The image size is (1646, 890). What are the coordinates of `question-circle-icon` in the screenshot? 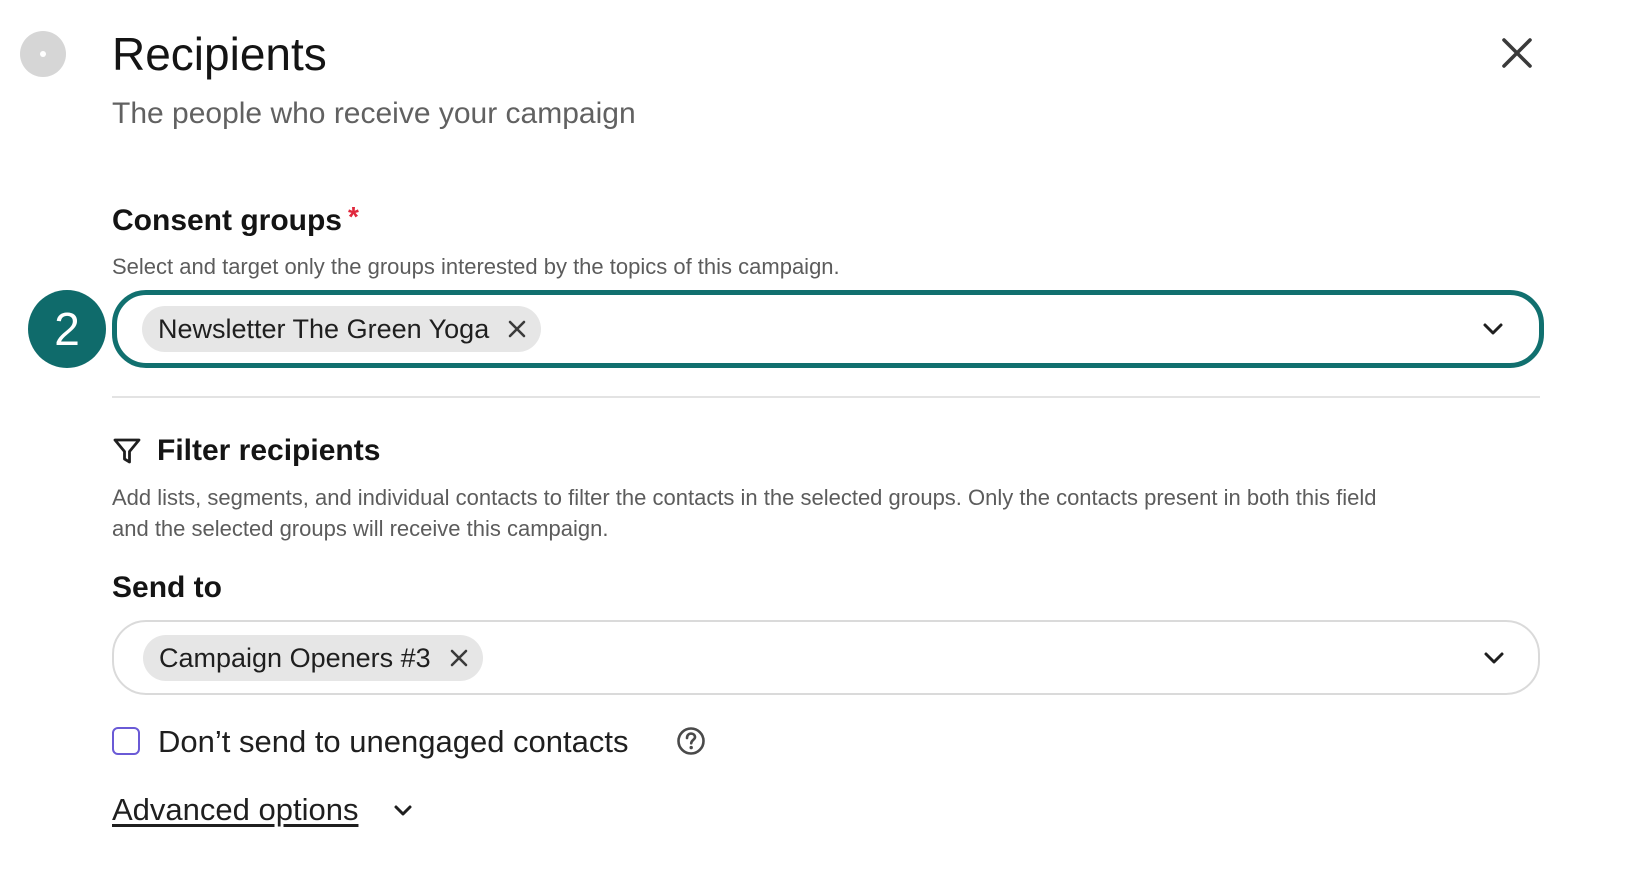 It's located at (691, 741).